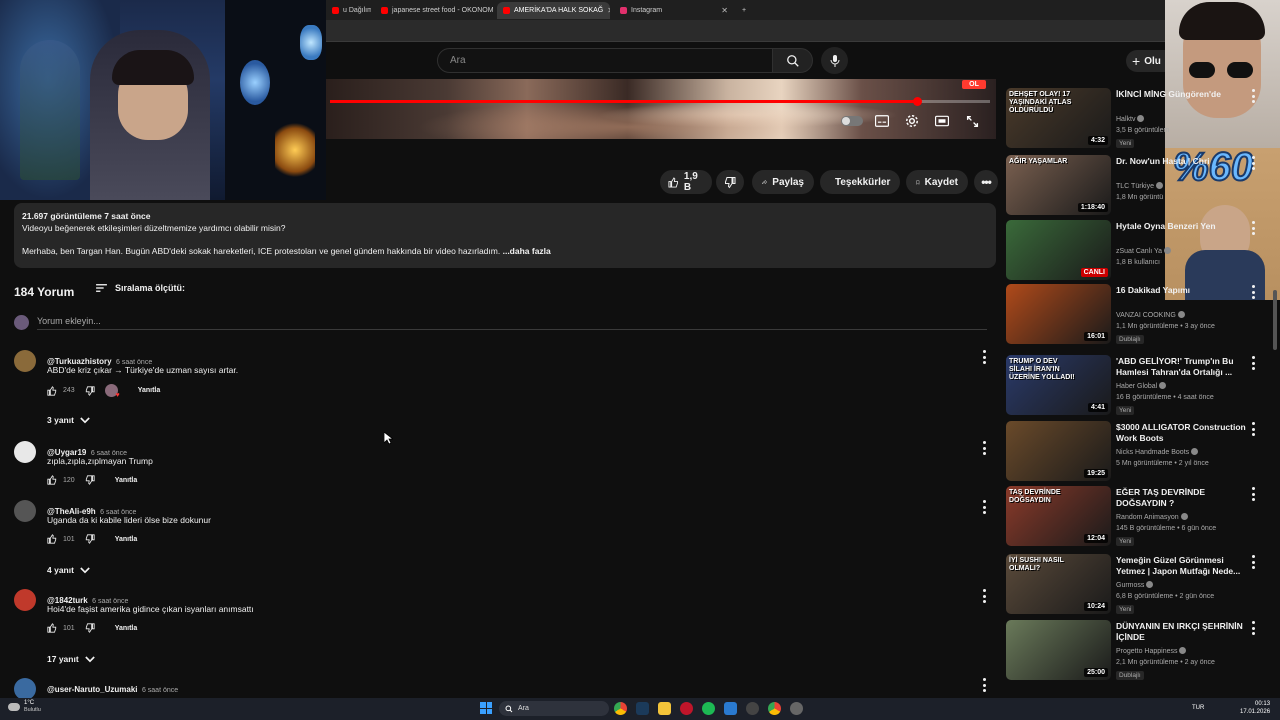 The height and width of the screenshot is (720, 1280). What do you see at coordinates (92, 689) in the screenshot?
I see `comment-author: @user-Naruto_Uzumaki` at bounding box center [92, 689].